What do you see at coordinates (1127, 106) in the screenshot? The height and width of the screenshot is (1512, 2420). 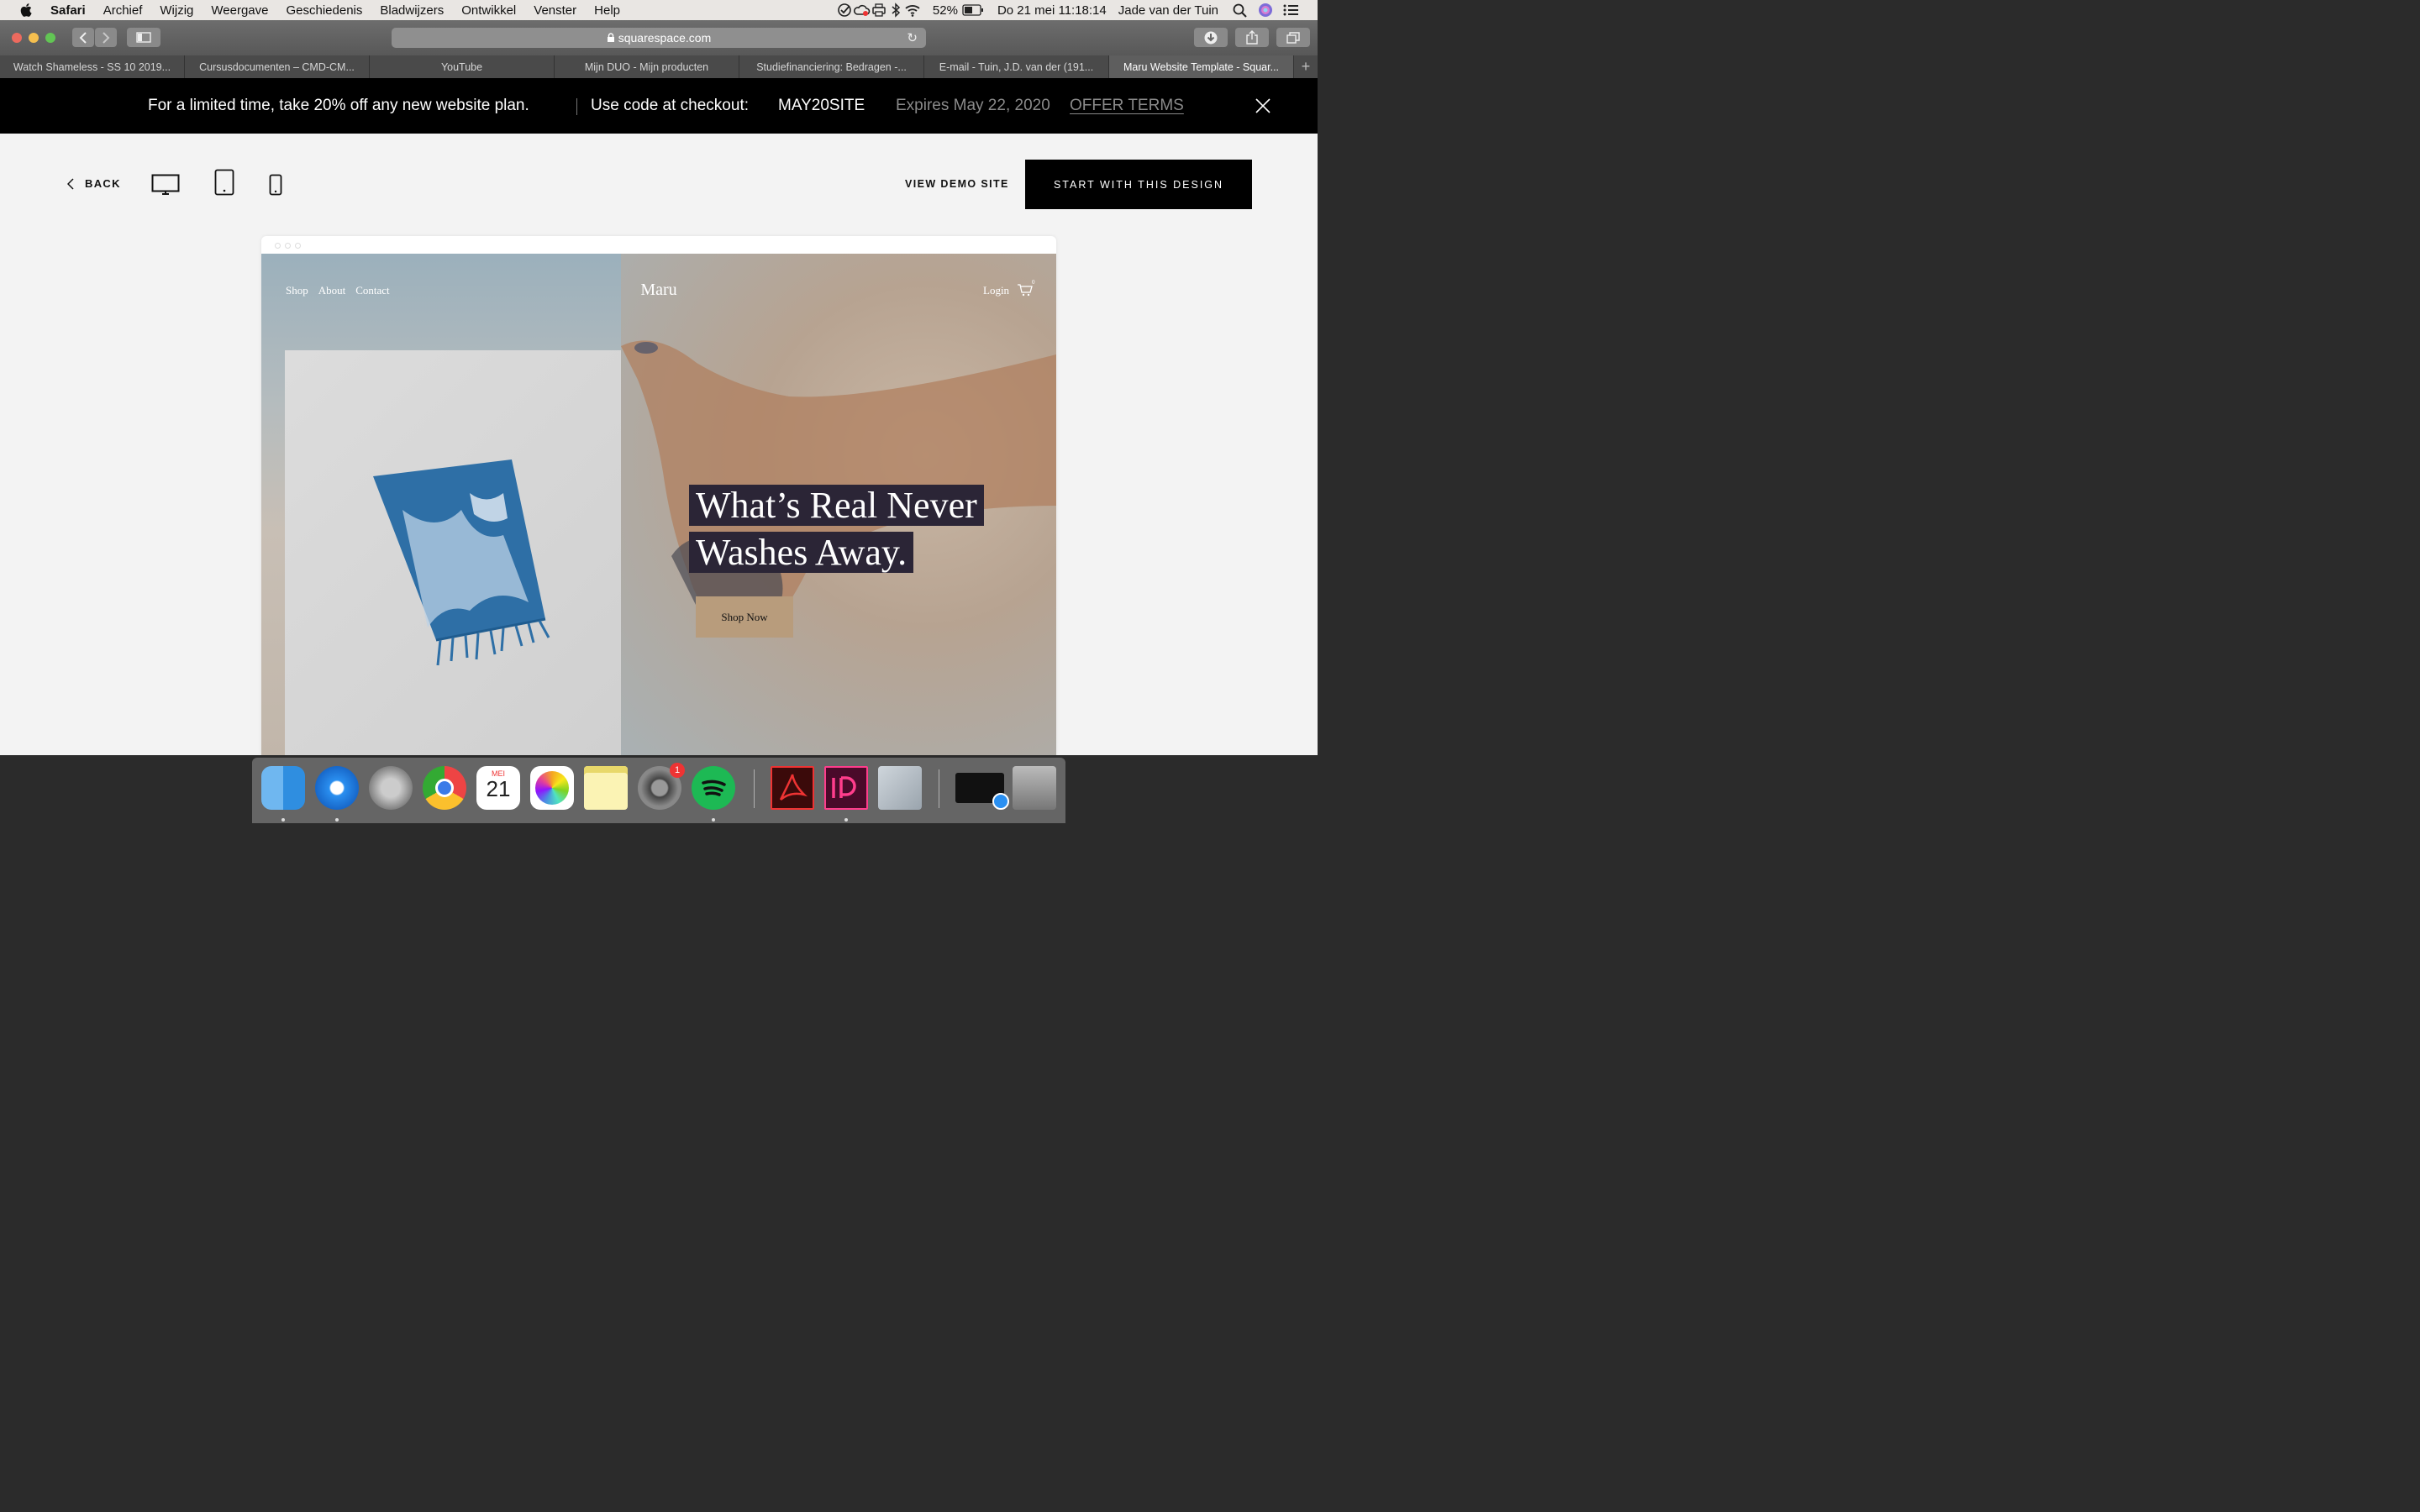 I see `offer-terms-link: OFFER TERMS` at bounding box center [1127, 106].